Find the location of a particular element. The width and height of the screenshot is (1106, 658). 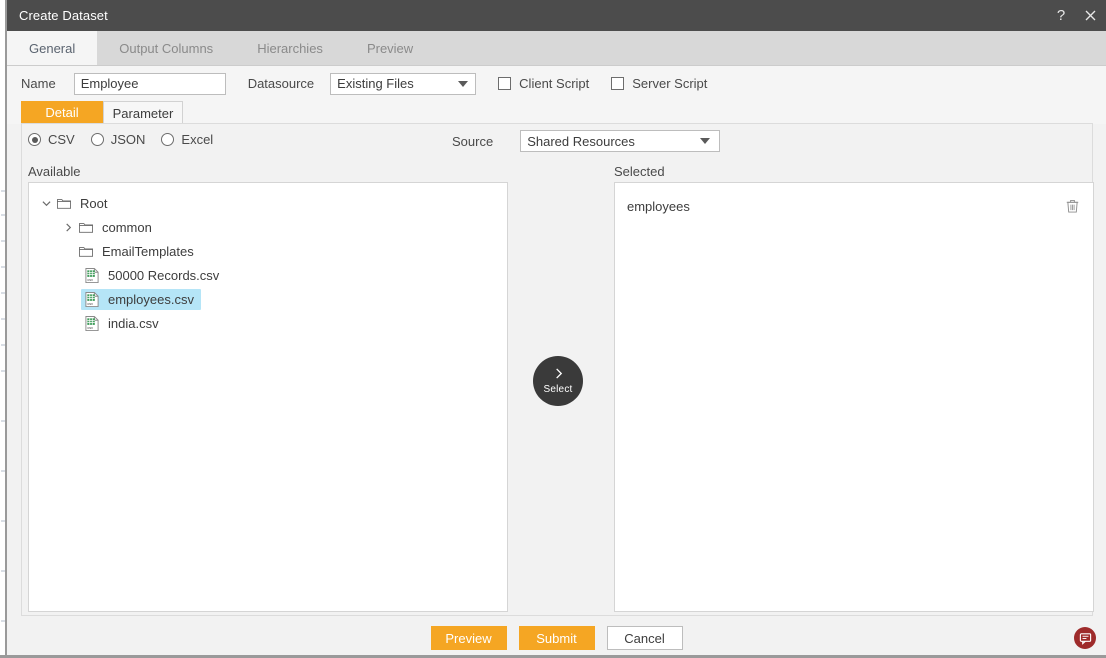

tree-item-india: csv india.csv is located at coordinates (268, 323).